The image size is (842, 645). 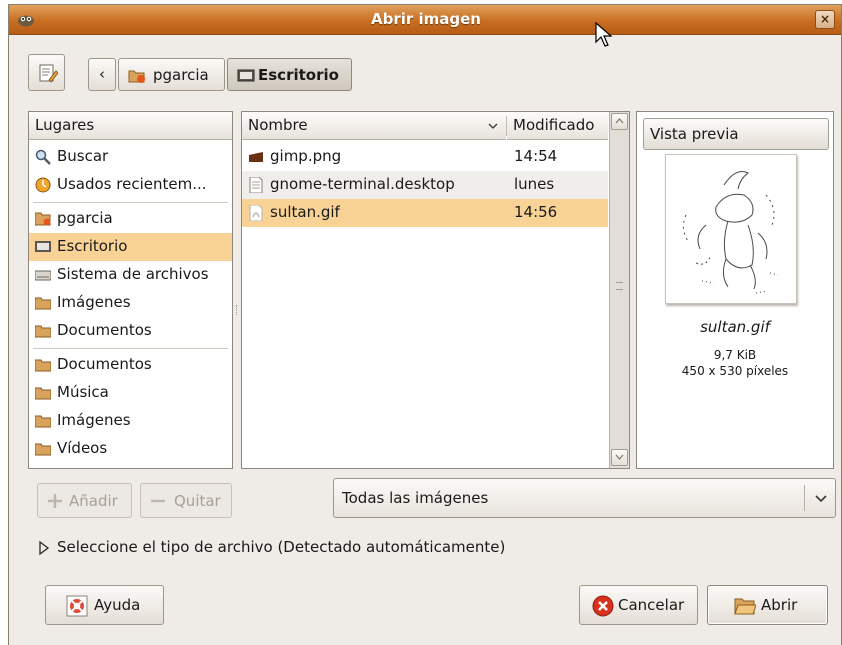 What do you see at coordinates (735, 371) in the screenshot?
I see `preview-dimensions: 450 x 530 píxeles` at bounding box center [735, 371].